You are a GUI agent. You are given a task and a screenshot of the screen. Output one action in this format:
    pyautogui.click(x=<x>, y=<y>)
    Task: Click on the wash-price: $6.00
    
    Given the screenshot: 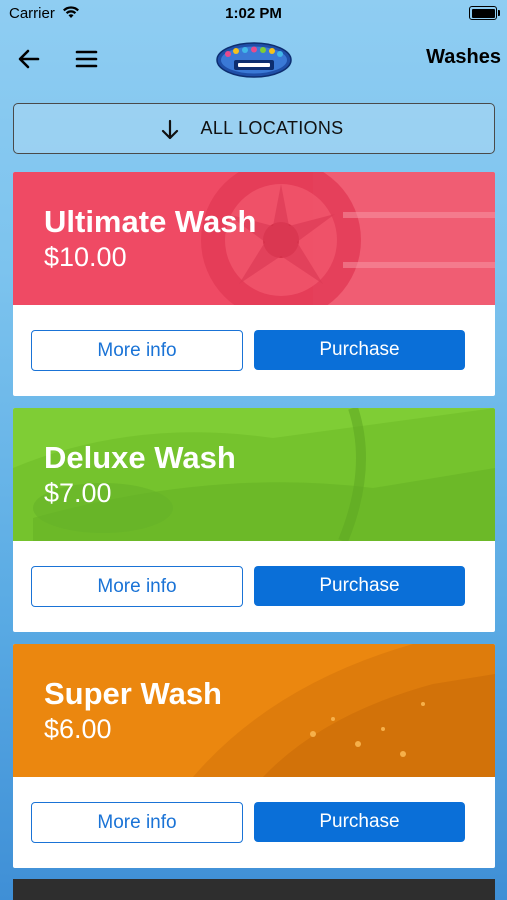 What is the action you would take?
    pyautogui.click(x=78, y=729)
    